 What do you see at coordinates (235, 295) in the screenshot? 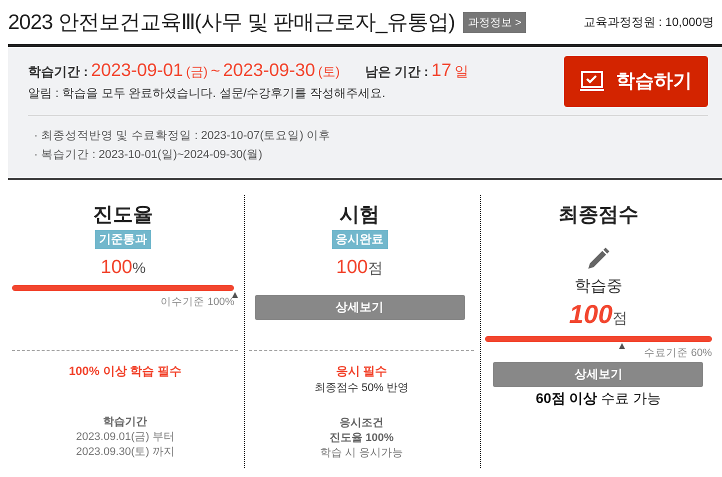
I see `marker-icon` at bounding box center [235, 295].